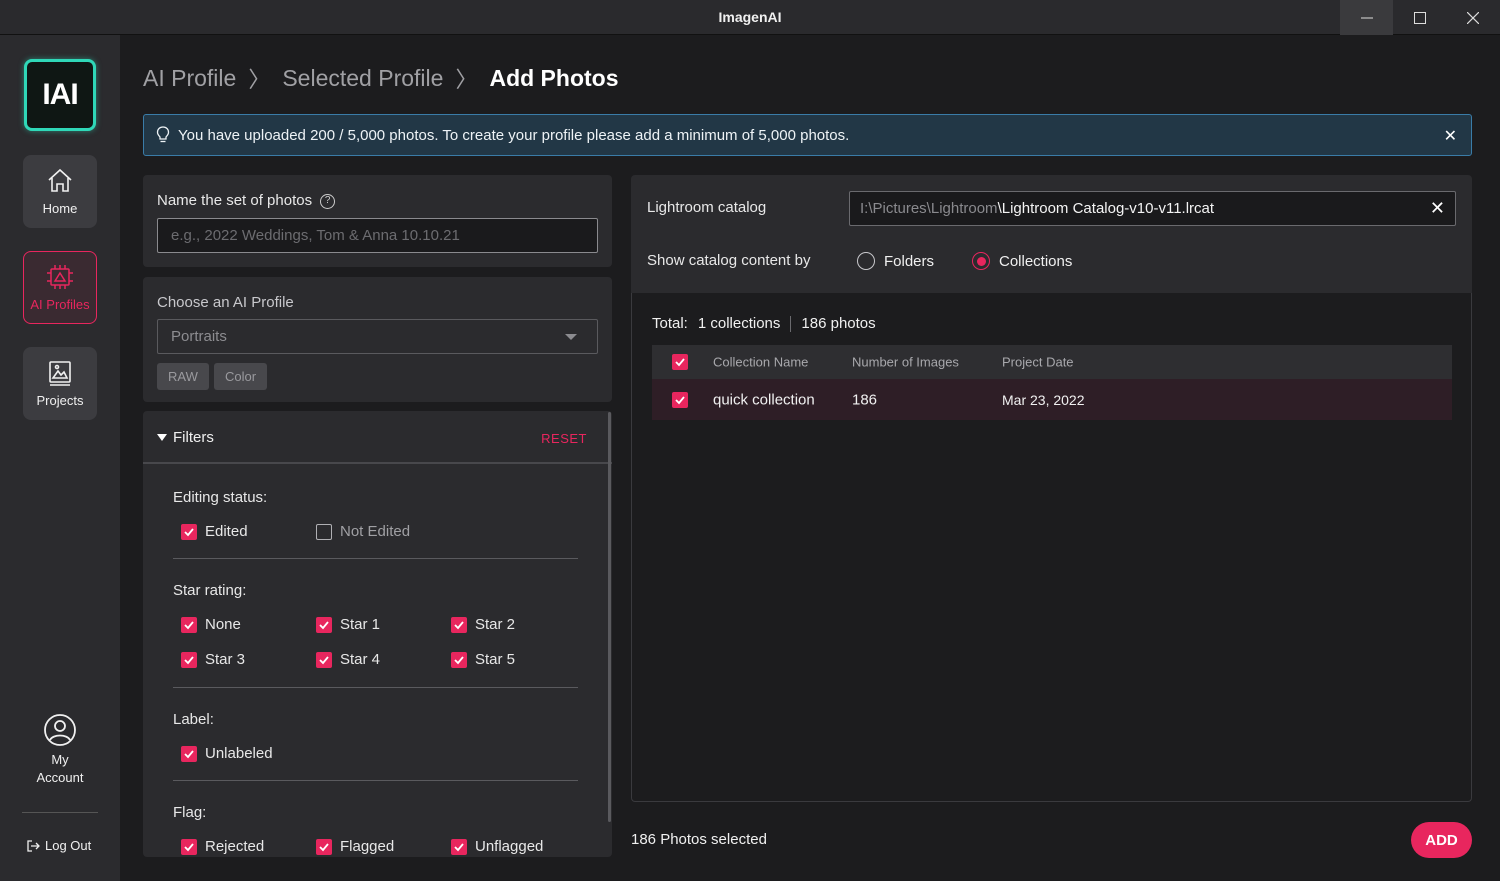 The height and width of the screenshot is (881, 1500). What do you see at coordinates (1437, 208) in the screenshot?
I see `clear-catalog-icon: ✕` at bounding box center [1437, 208].